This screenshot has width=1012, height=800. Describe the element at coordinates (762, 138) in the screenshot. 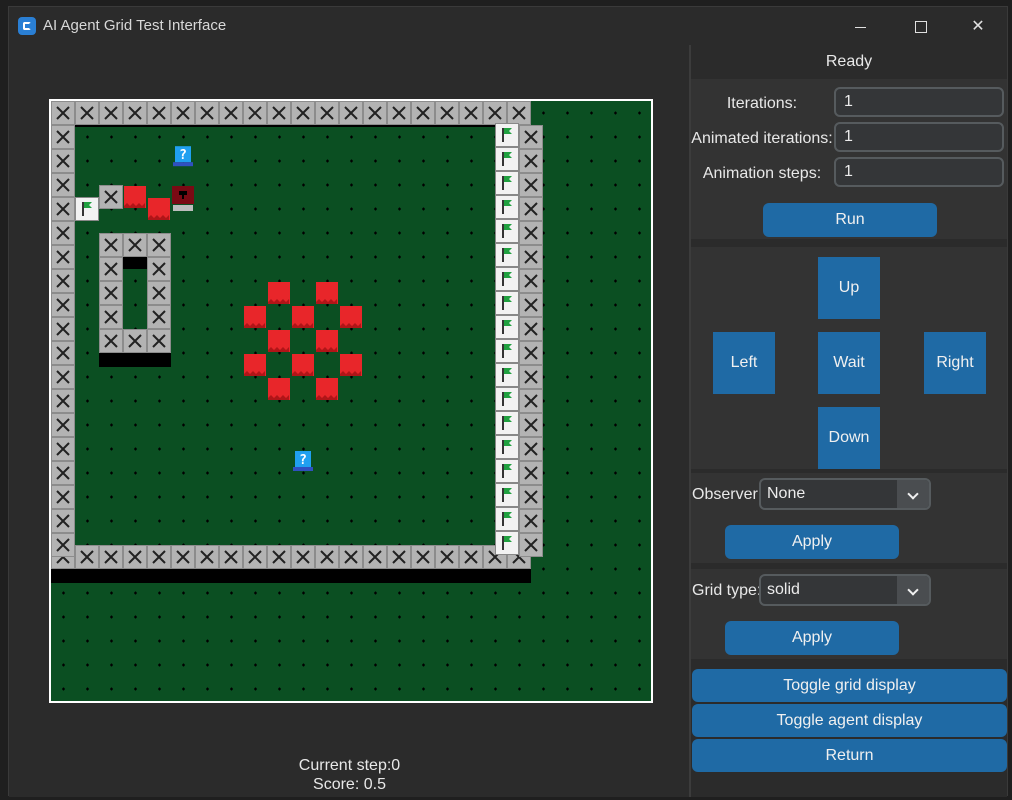

I see `animated-iterations-label: Animated iterations:` at that location.